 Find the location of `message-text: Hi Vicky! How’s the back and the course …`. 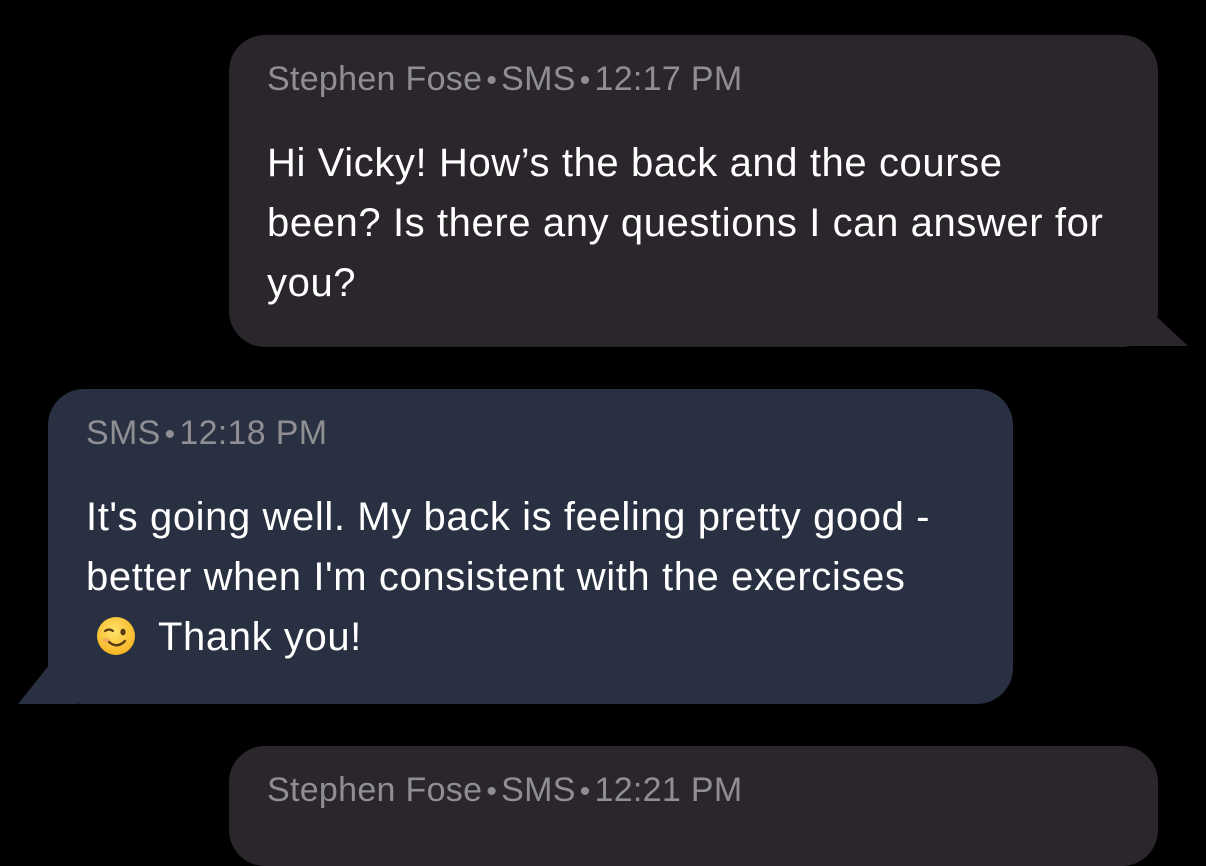

message-text: Hi Vicky! How’s the back and the course … is located at coordinates (685, 223).